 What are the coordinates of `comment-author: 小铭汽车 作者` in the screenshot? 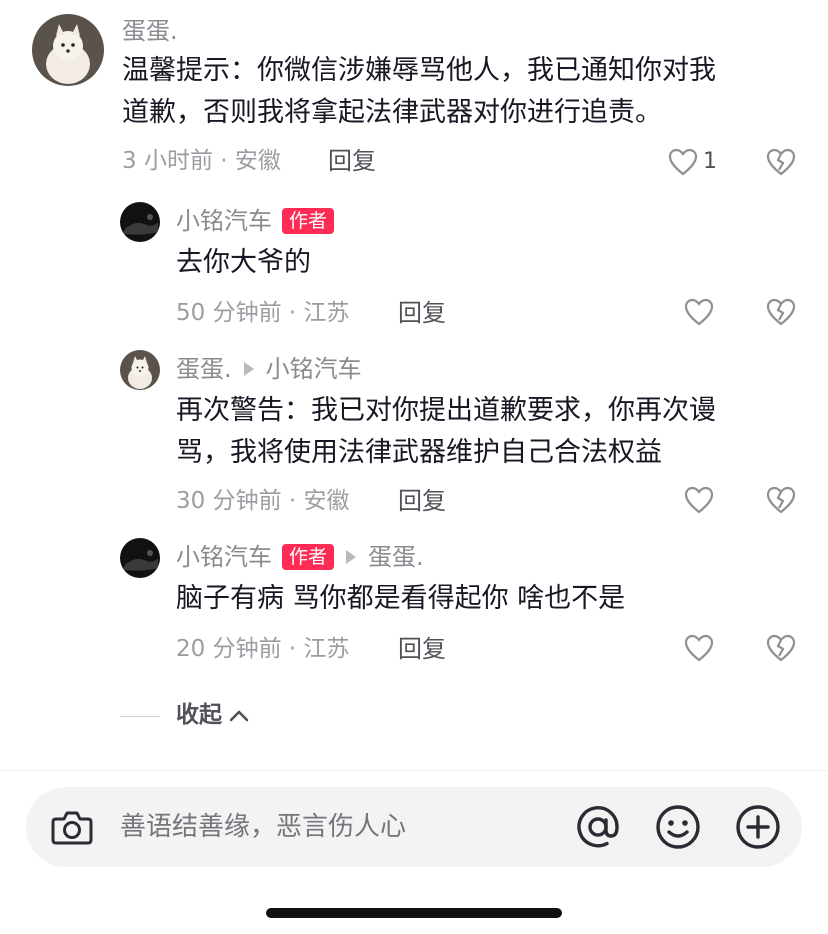 It's located at (255, 221).